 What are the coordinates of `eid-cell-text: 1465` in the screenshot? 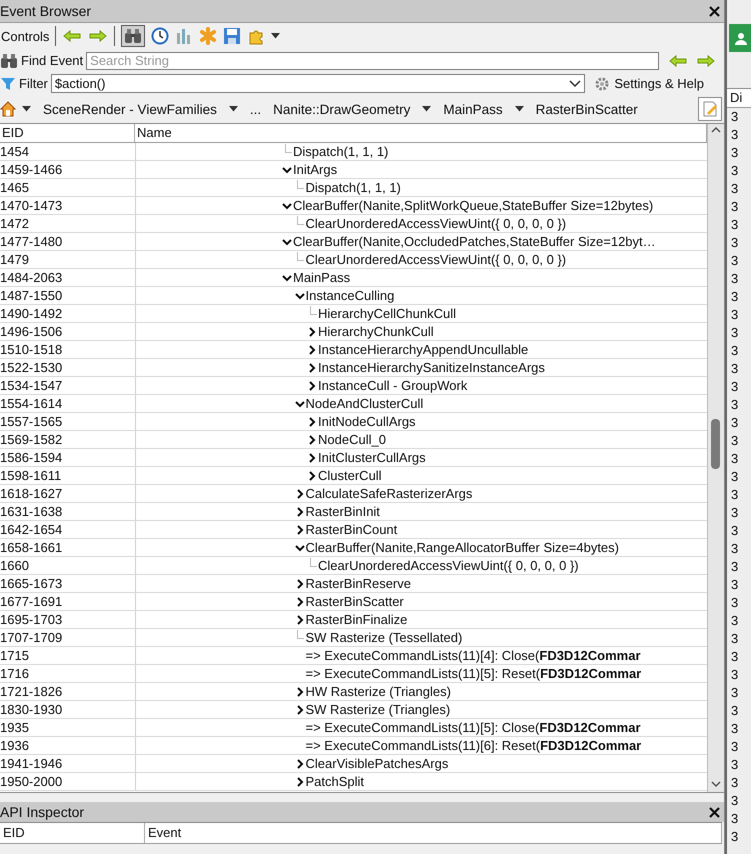 It's located at (15, 187).